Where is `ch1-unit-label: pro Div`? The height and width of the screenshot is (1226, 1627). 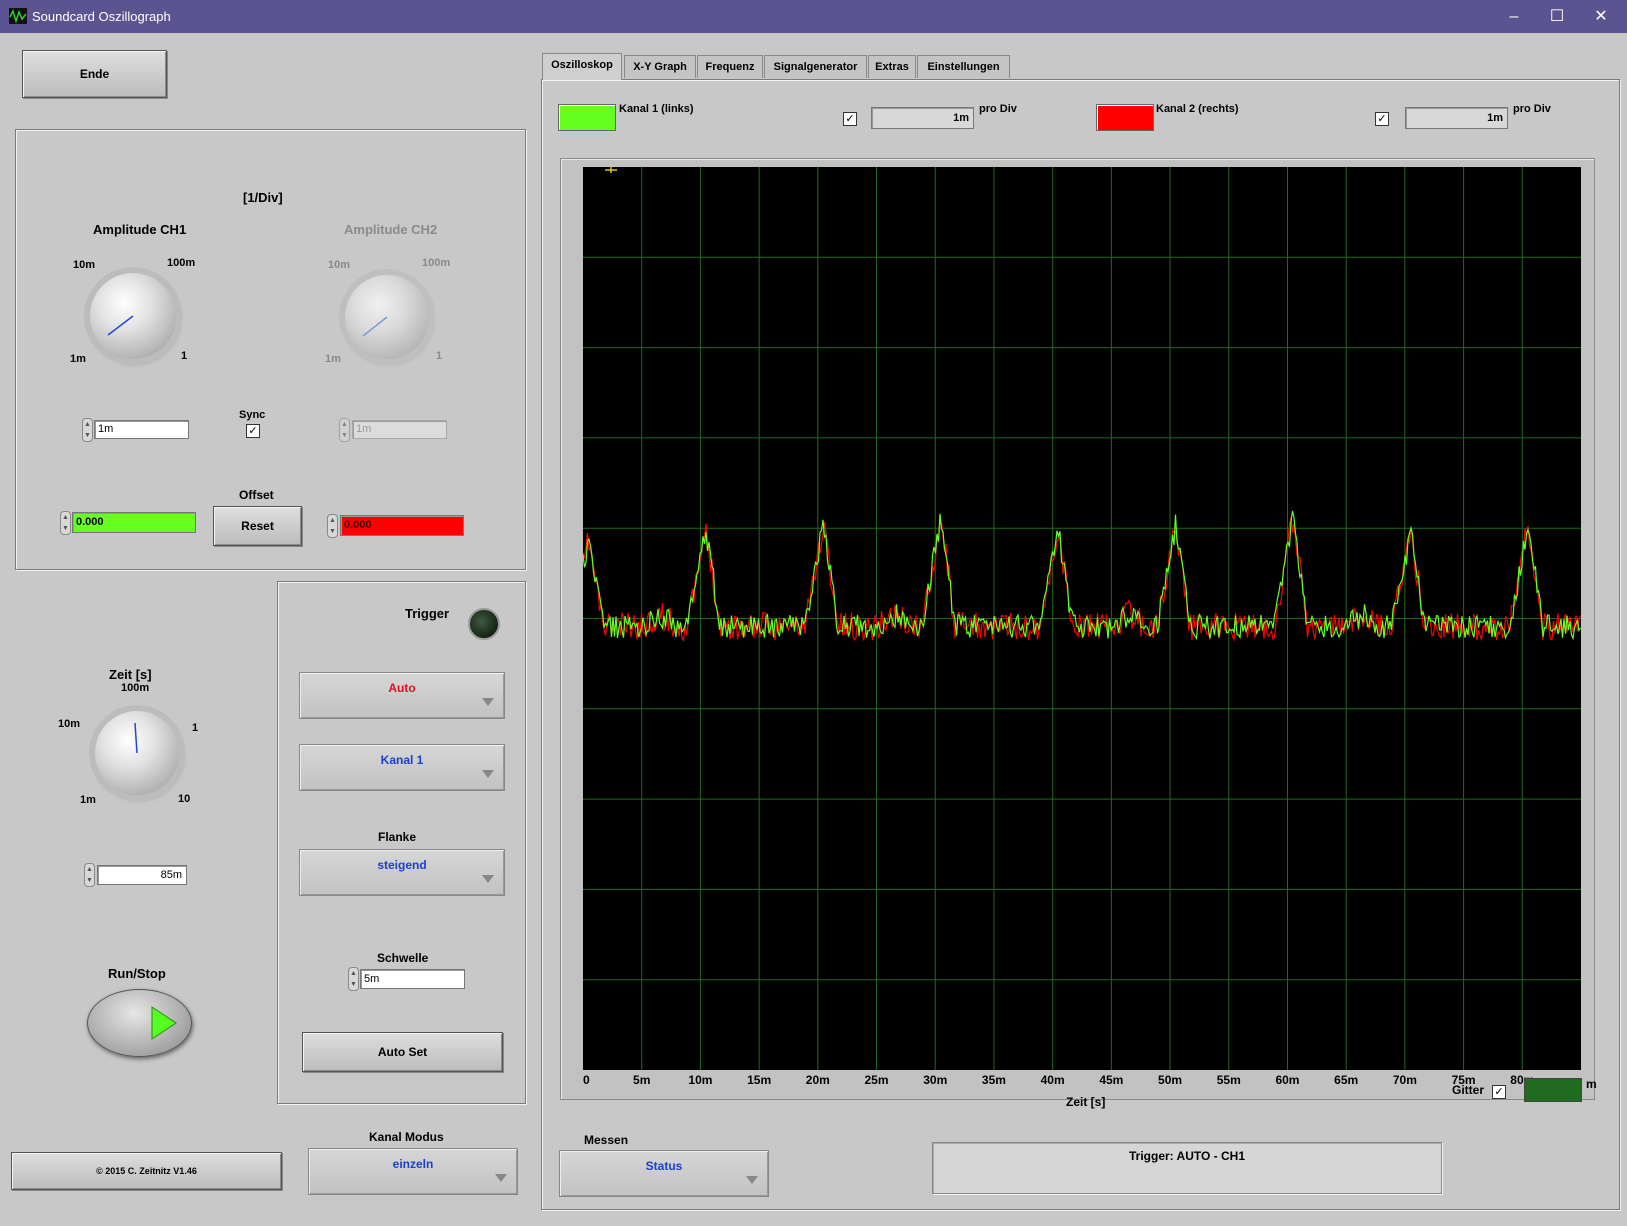 ch1-unit-label: pro Div is located at coordinates (998, 109).